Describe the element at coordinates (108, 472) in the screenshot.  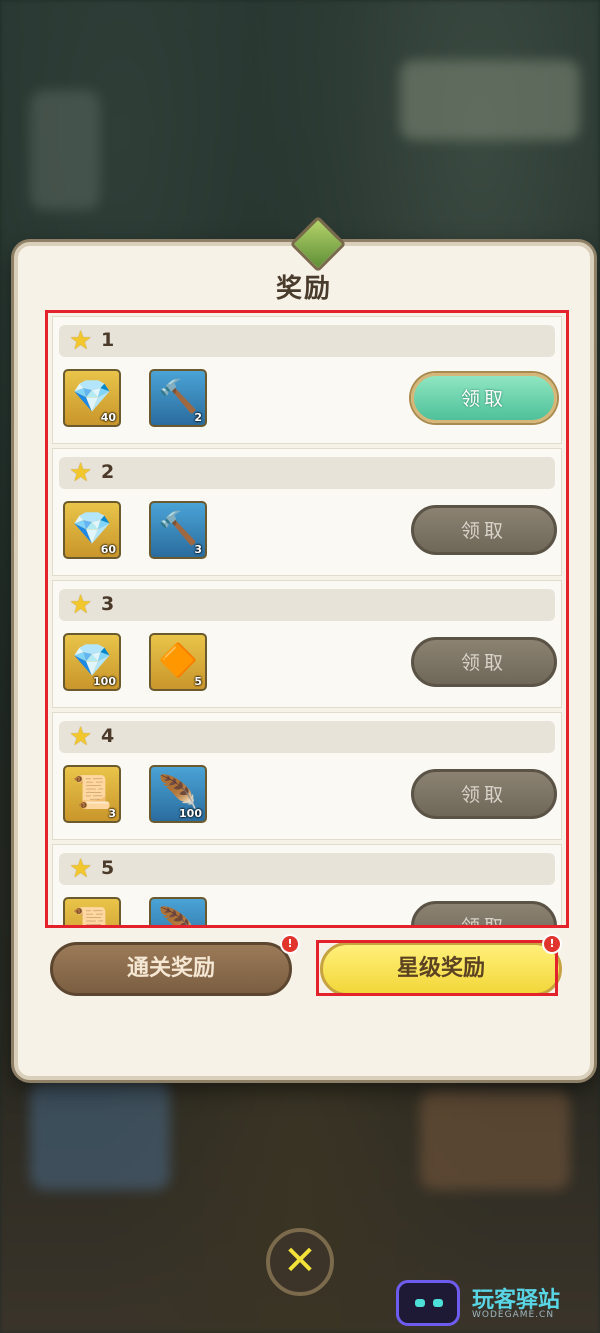
I see `star-requirement: 2` at that location.